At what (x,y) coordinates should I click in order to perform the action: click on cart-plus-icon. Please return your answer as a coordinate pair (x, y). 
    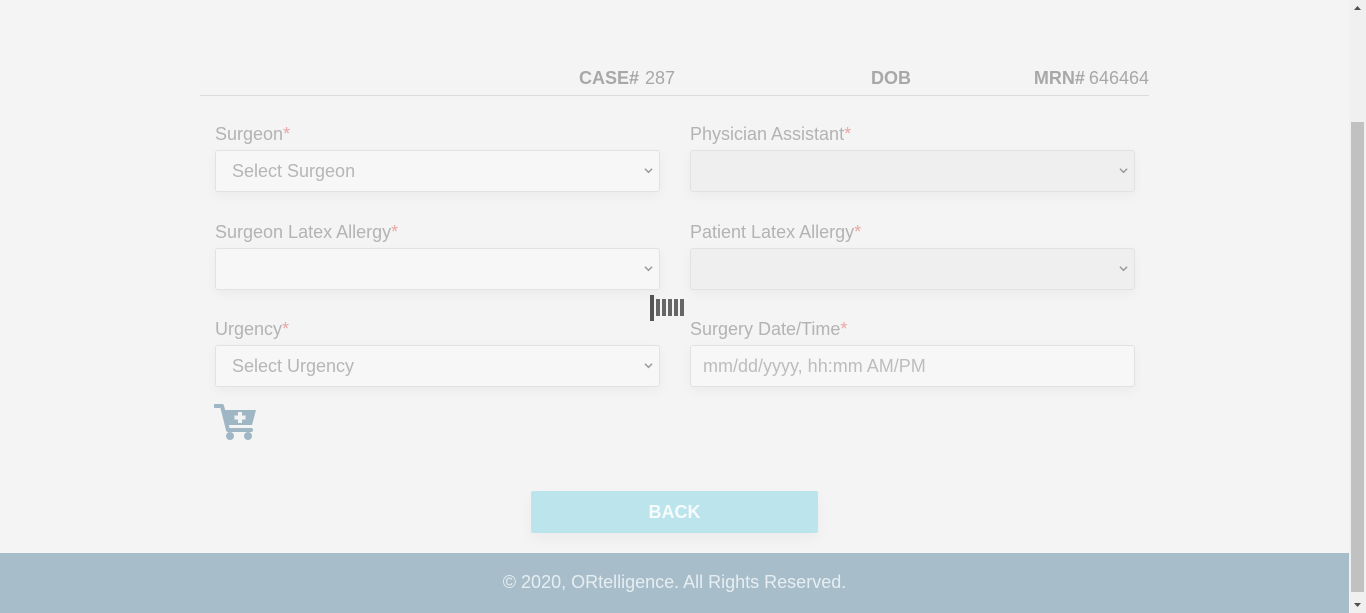
    Looking at the image, I should click on (236, 422).